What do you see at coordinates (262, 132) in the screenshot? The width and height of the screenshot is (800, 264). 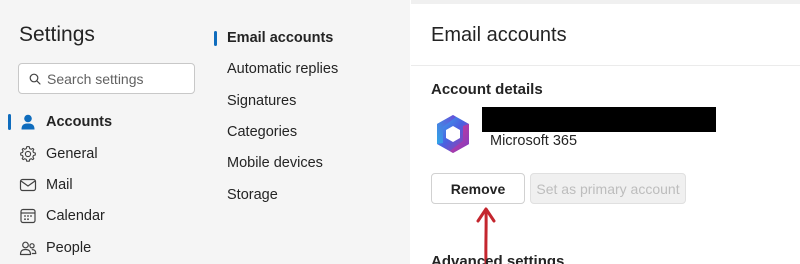 I see `submenu-item-label: Categories` at bounding box center [262, 132].